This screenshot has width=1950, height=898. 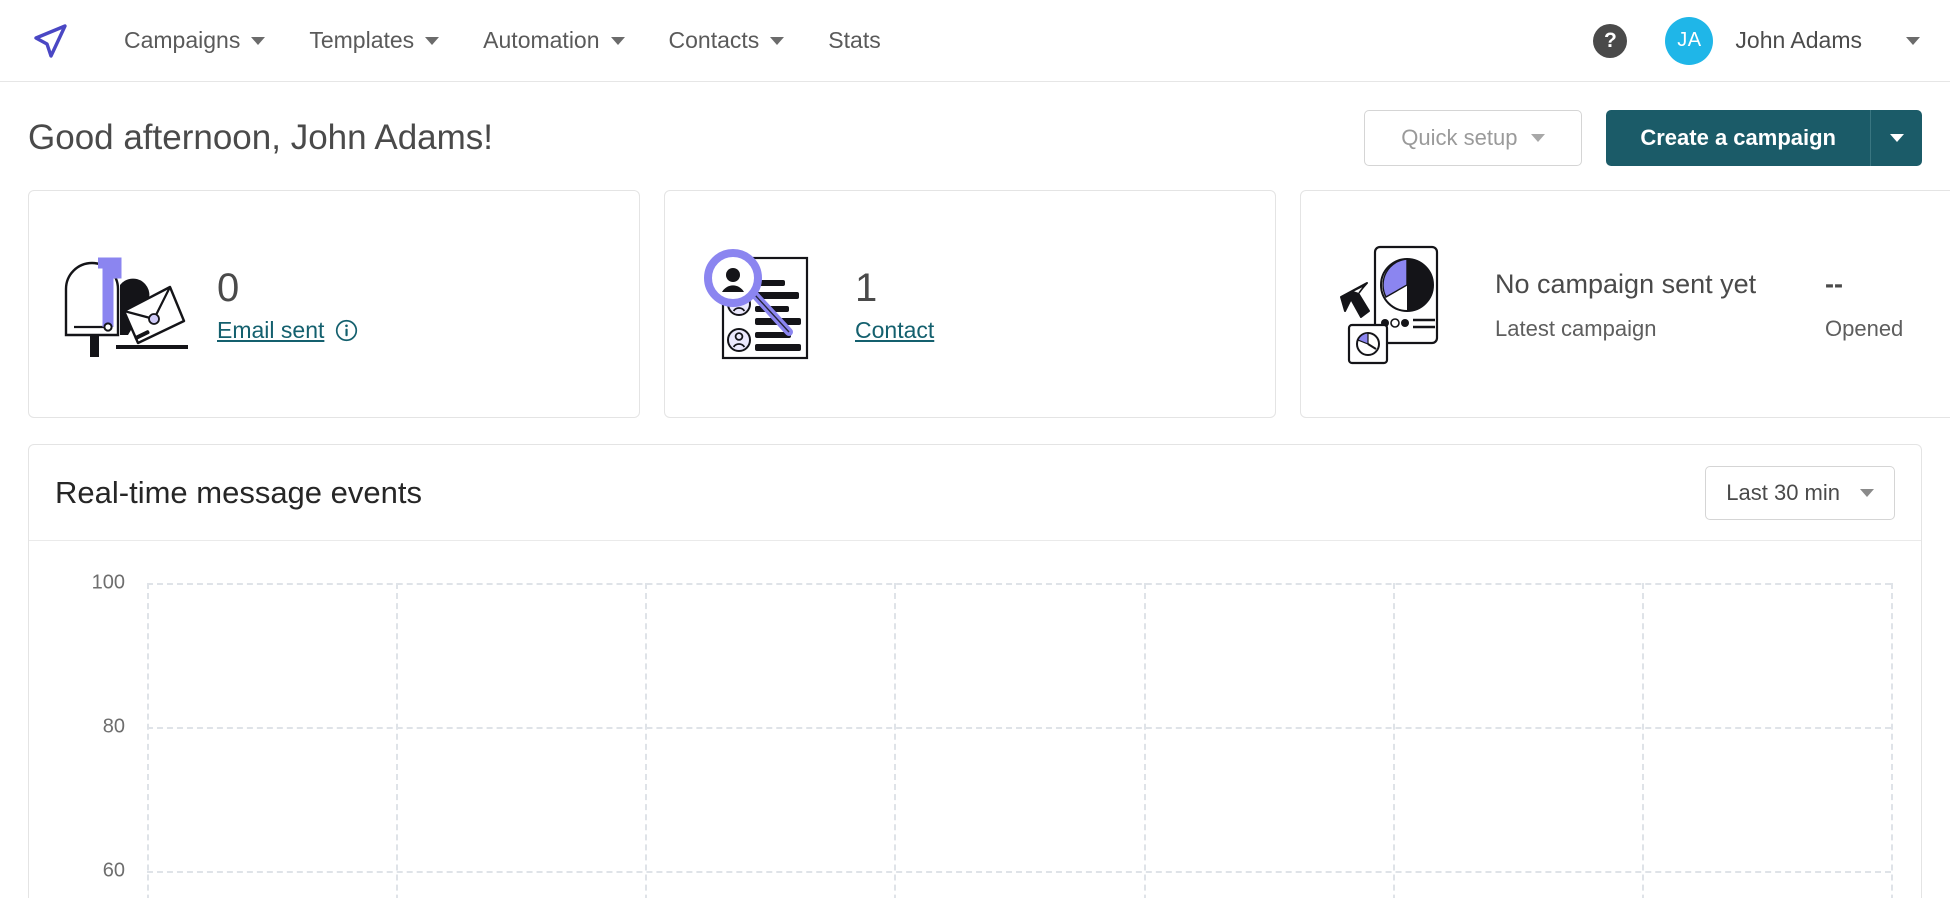 I want to click on nav-item-label: Contacts, so click(x=714, y=40).